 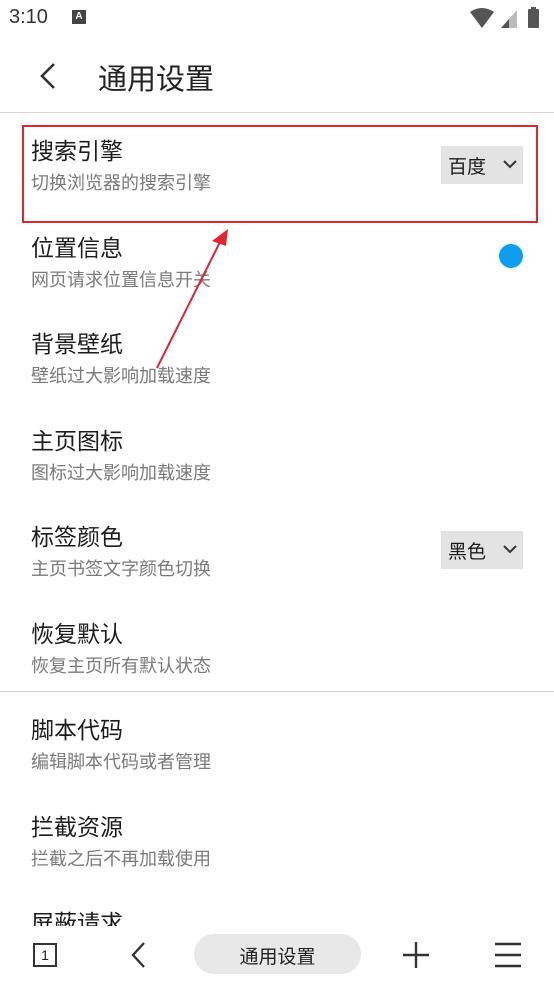 I want to click on setting-description: 网页请求位置信息开关, so click(x=121, y=280).